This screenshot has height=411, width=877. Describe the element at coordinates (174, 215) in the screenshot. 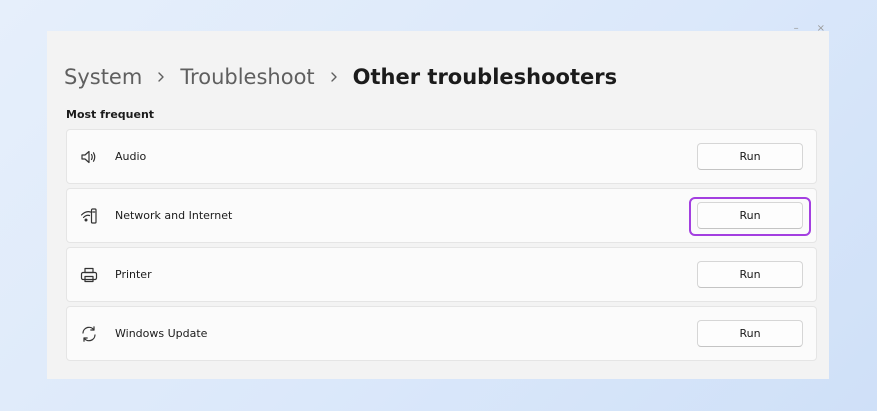

I see `troubleshooter-label: Network and Internet` at that location.